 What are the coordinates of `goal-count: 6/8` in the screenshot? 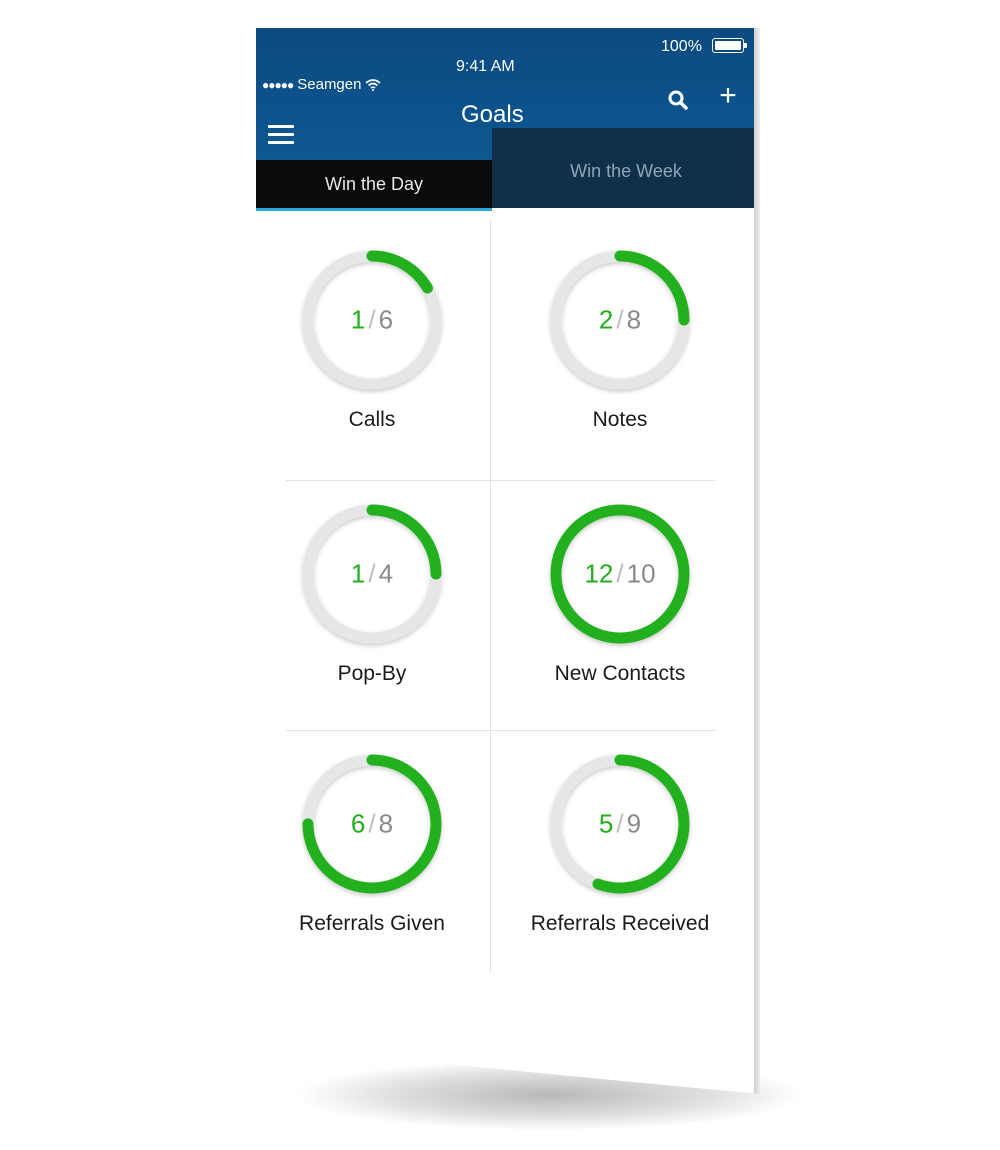 It's located at (372, 824).